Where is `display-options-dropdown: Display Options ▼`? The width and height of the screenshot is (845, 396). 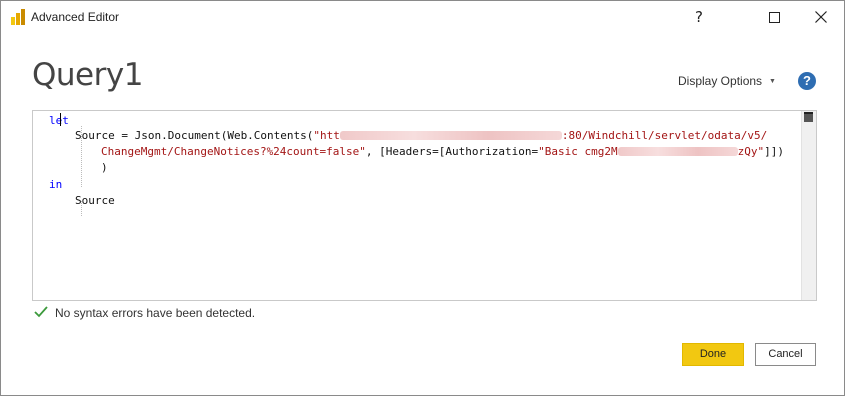 display-options-dropdown: Display Options ▼ is located at coordinates (727, 81).